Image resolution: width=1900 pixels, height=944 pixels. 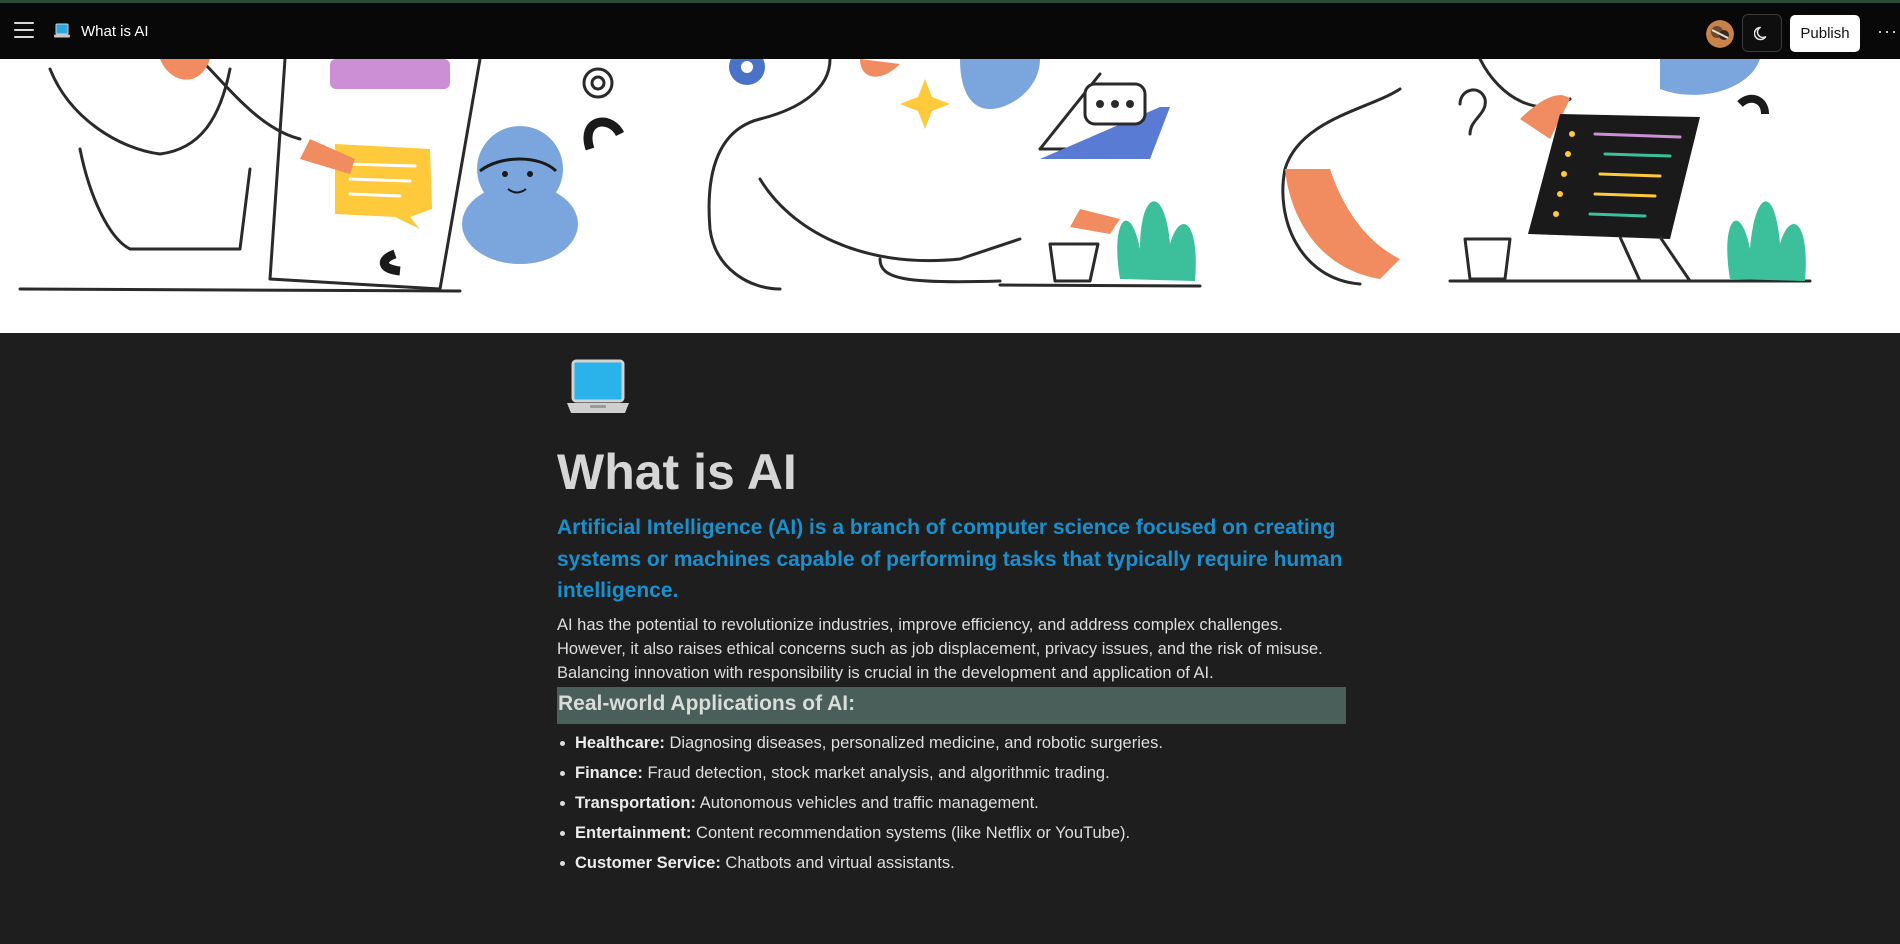 I want to click on more-options-icon: ···, so click(x=1887, y=31).